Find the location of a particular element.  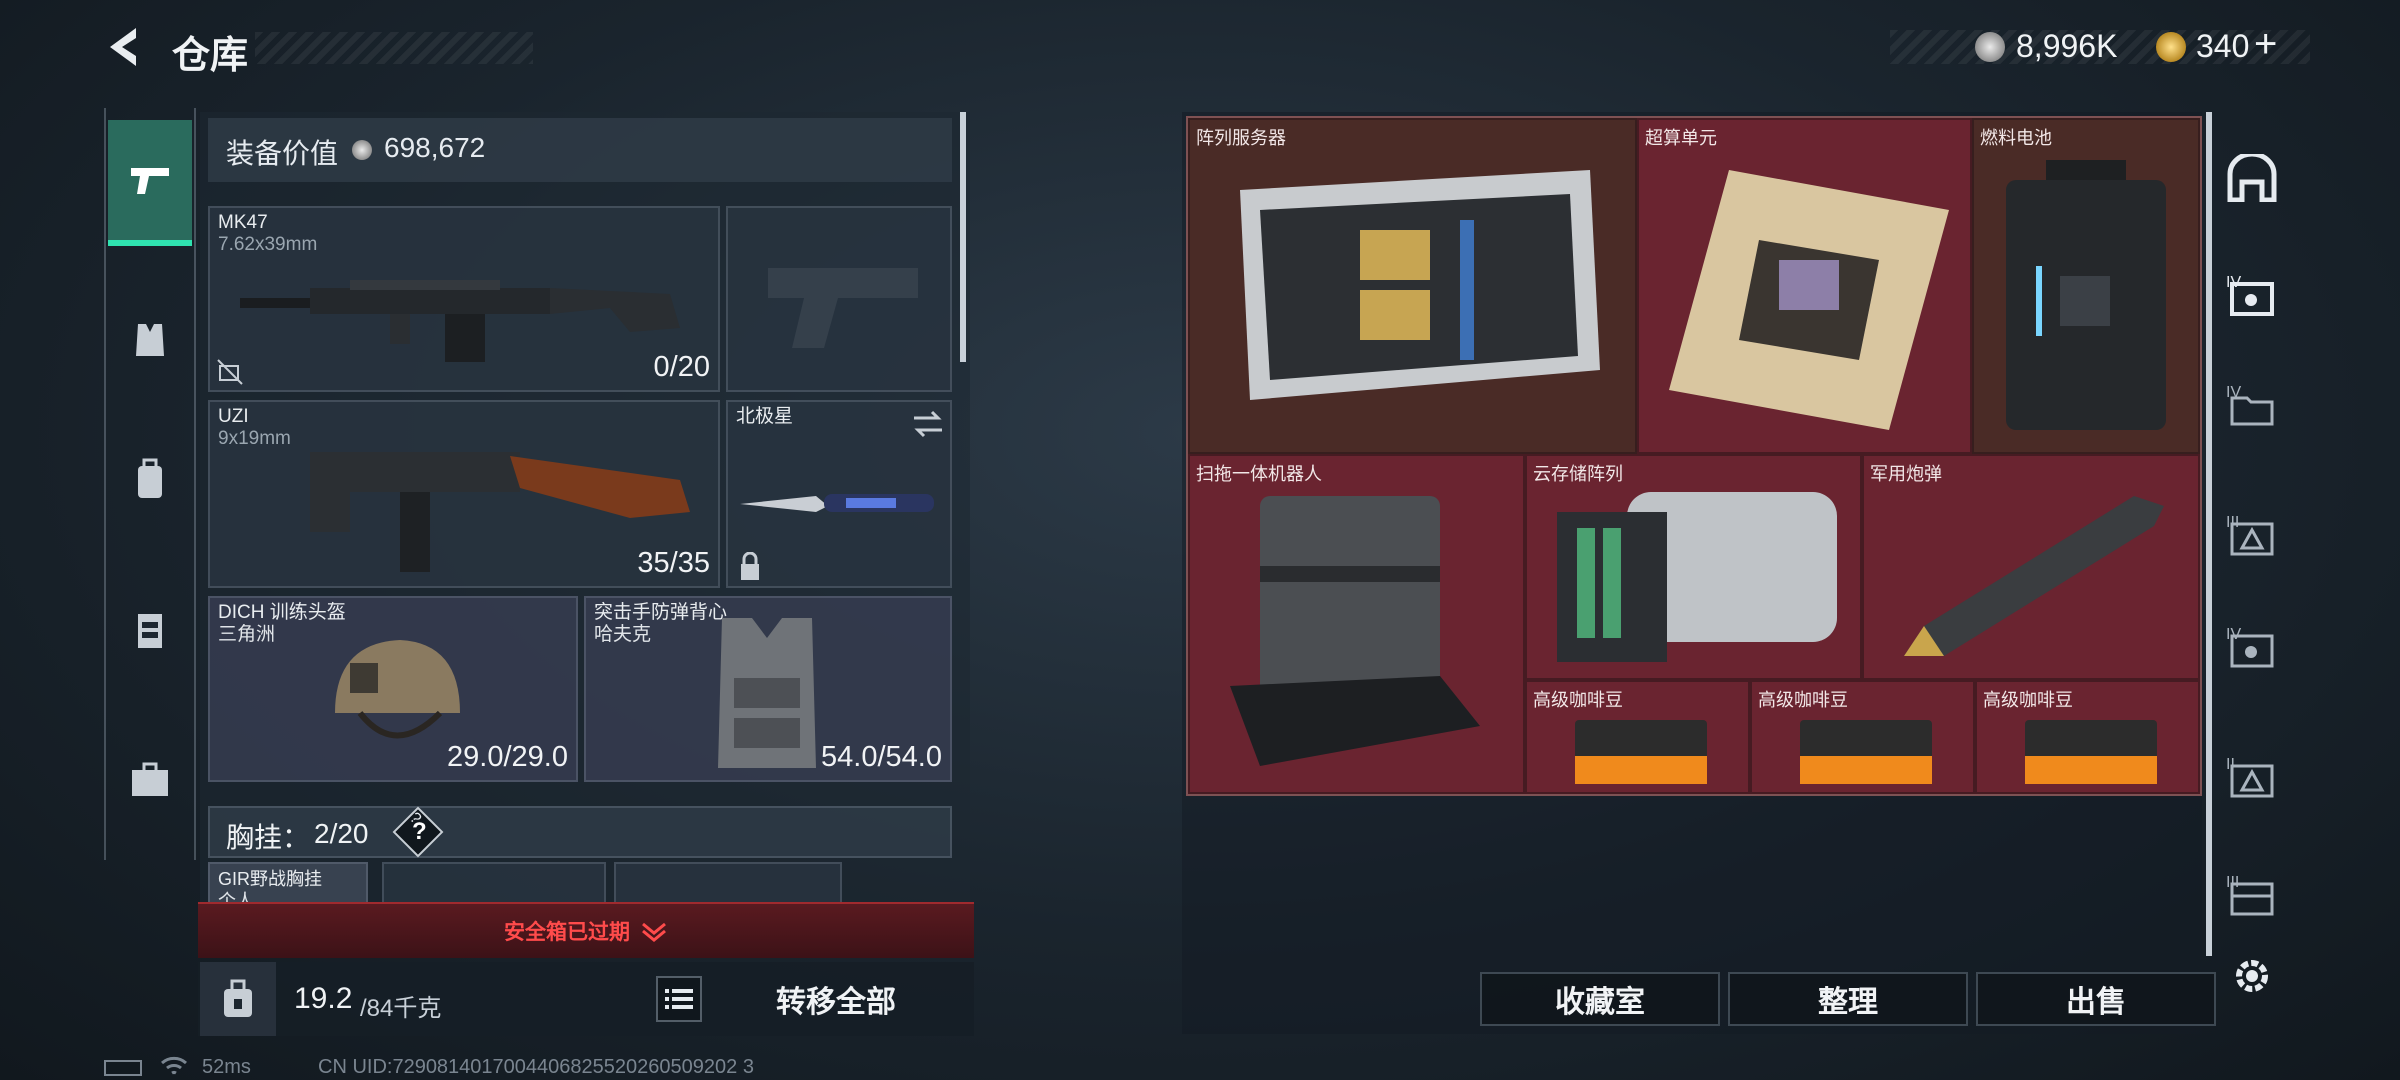

server-icon is located at coordinates (1420, 285).